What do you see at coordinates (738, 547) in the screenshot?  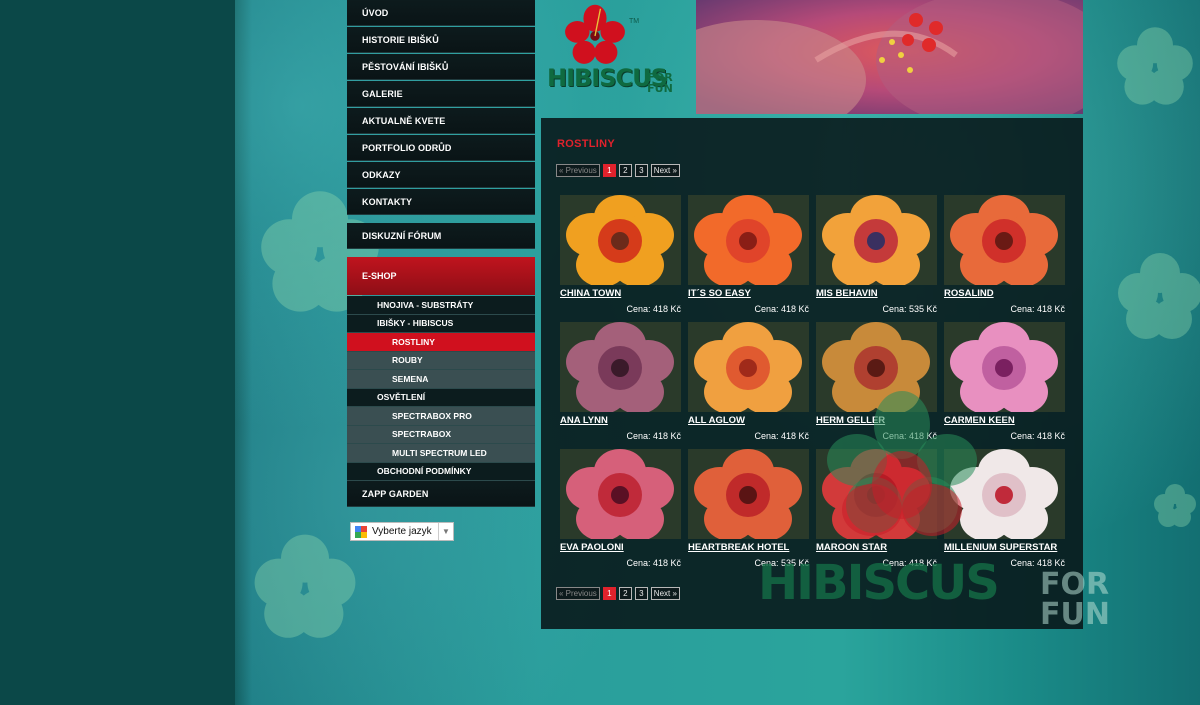 I see `product-name-link: HEARTBREAK HOTEL` at bounding box center [738, 547].